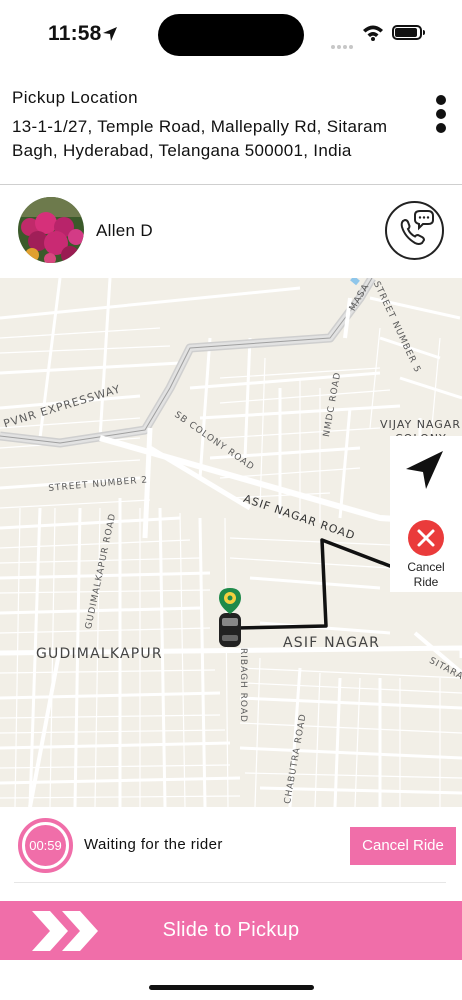  I want to click on more-vertical-icon, so click(441, 115).